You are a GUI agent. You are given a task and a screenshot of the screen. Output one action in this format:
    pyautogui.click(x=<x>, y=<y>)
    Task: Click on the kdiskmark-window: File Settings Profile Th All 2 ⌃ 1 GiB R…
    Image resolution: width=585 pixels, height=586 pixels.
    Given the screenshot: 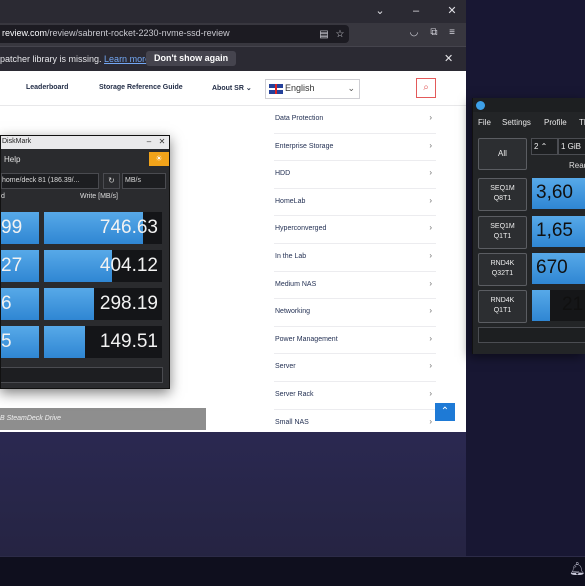 What is the action you would take?
    pyautogui.click(x=528, y=226)
    